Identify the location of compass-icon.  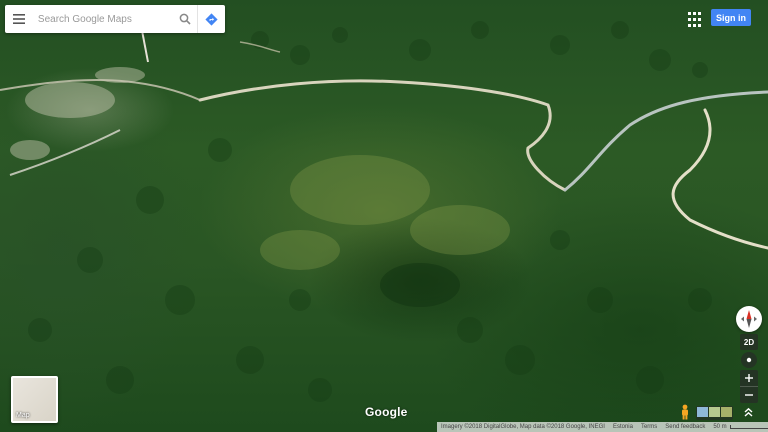
(749, 319).